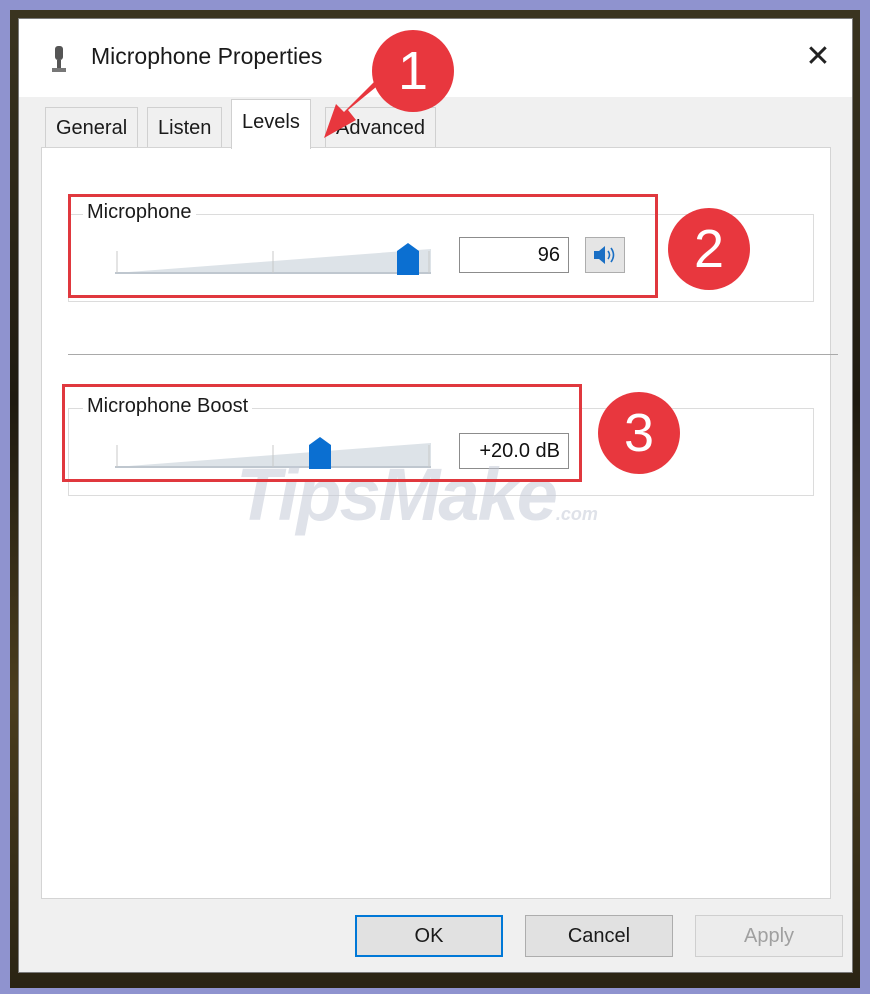  Describe the element at coordinates (429, 936) in the screenshot. I see `ok-button: OK` at that location.